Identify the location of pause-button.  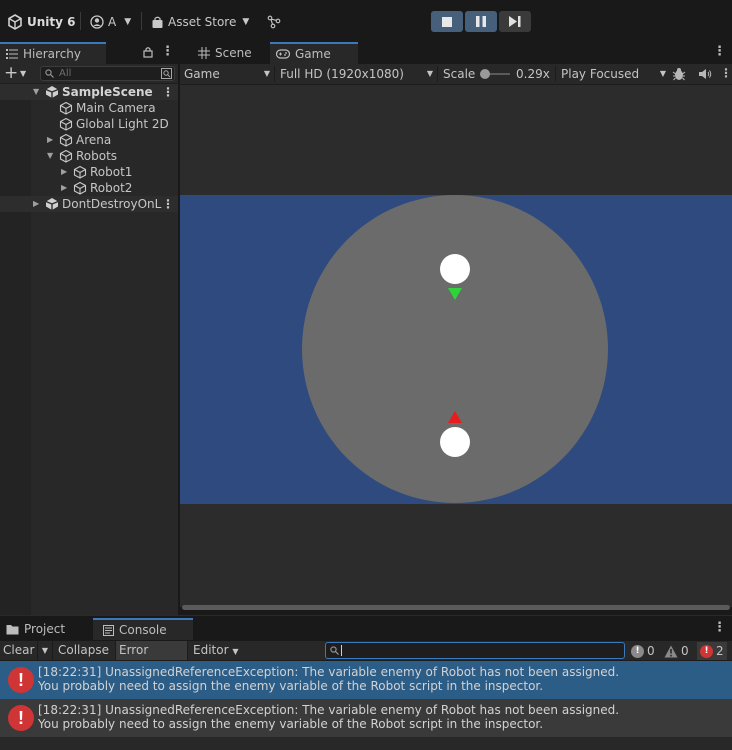
(481, 21).